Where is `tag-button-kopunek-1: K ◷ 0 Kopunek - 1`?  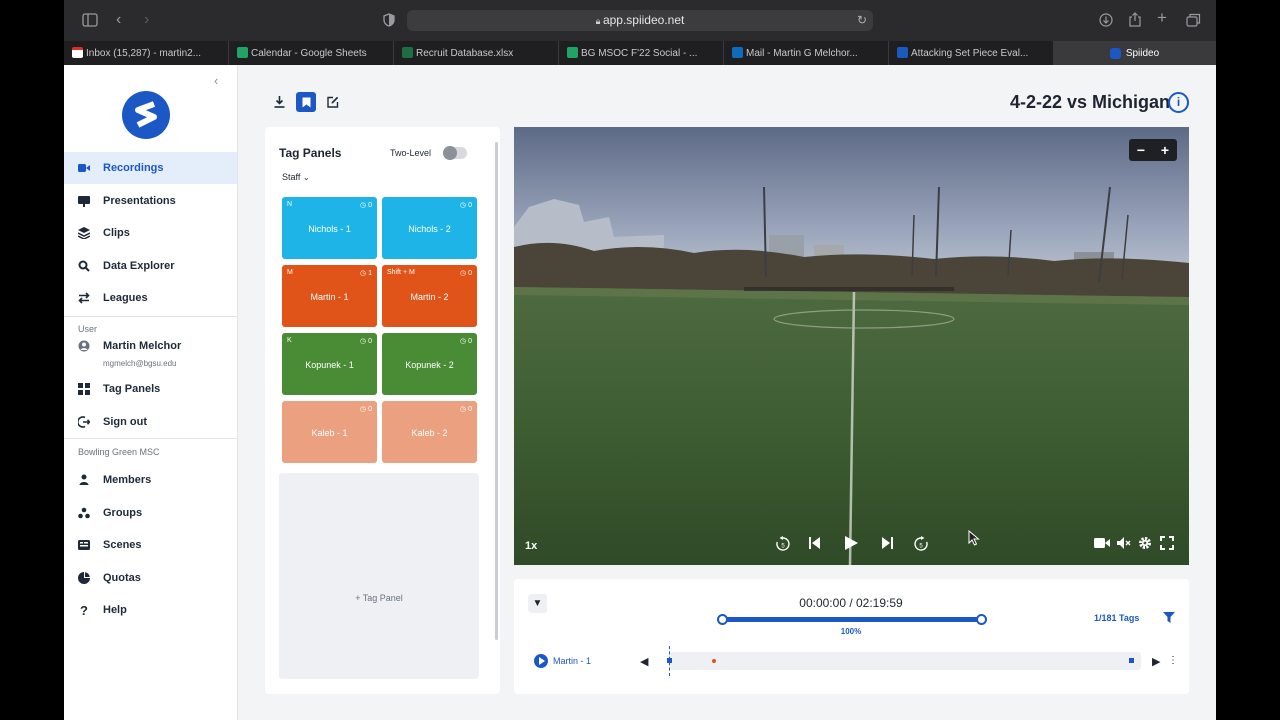 tag-button-kopunek-1: K ◷ 0 Kopunek - 1 is located at coordinates (329, 364).